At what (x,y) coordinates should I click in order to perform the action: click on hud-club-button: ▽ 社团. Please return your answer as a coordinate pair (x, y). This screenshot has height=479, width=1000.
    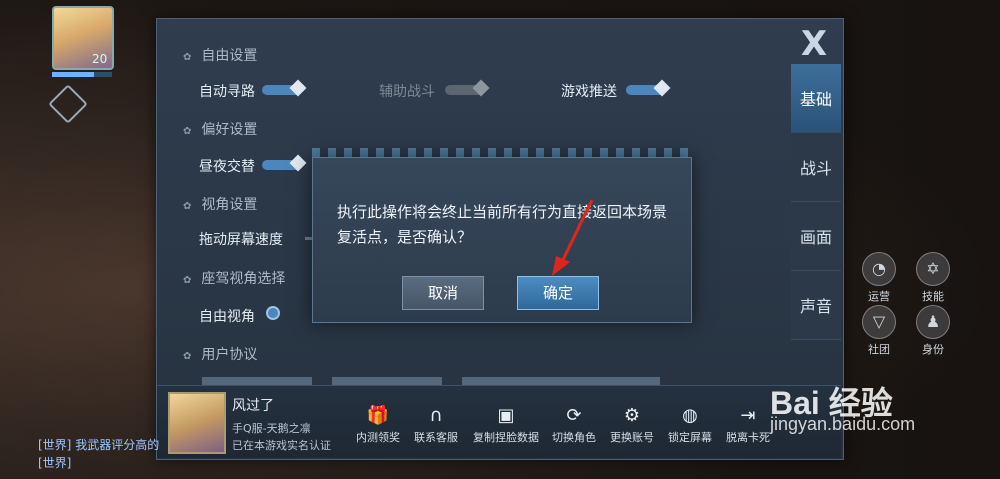
    Looking at the image, I should click on (879, 331).